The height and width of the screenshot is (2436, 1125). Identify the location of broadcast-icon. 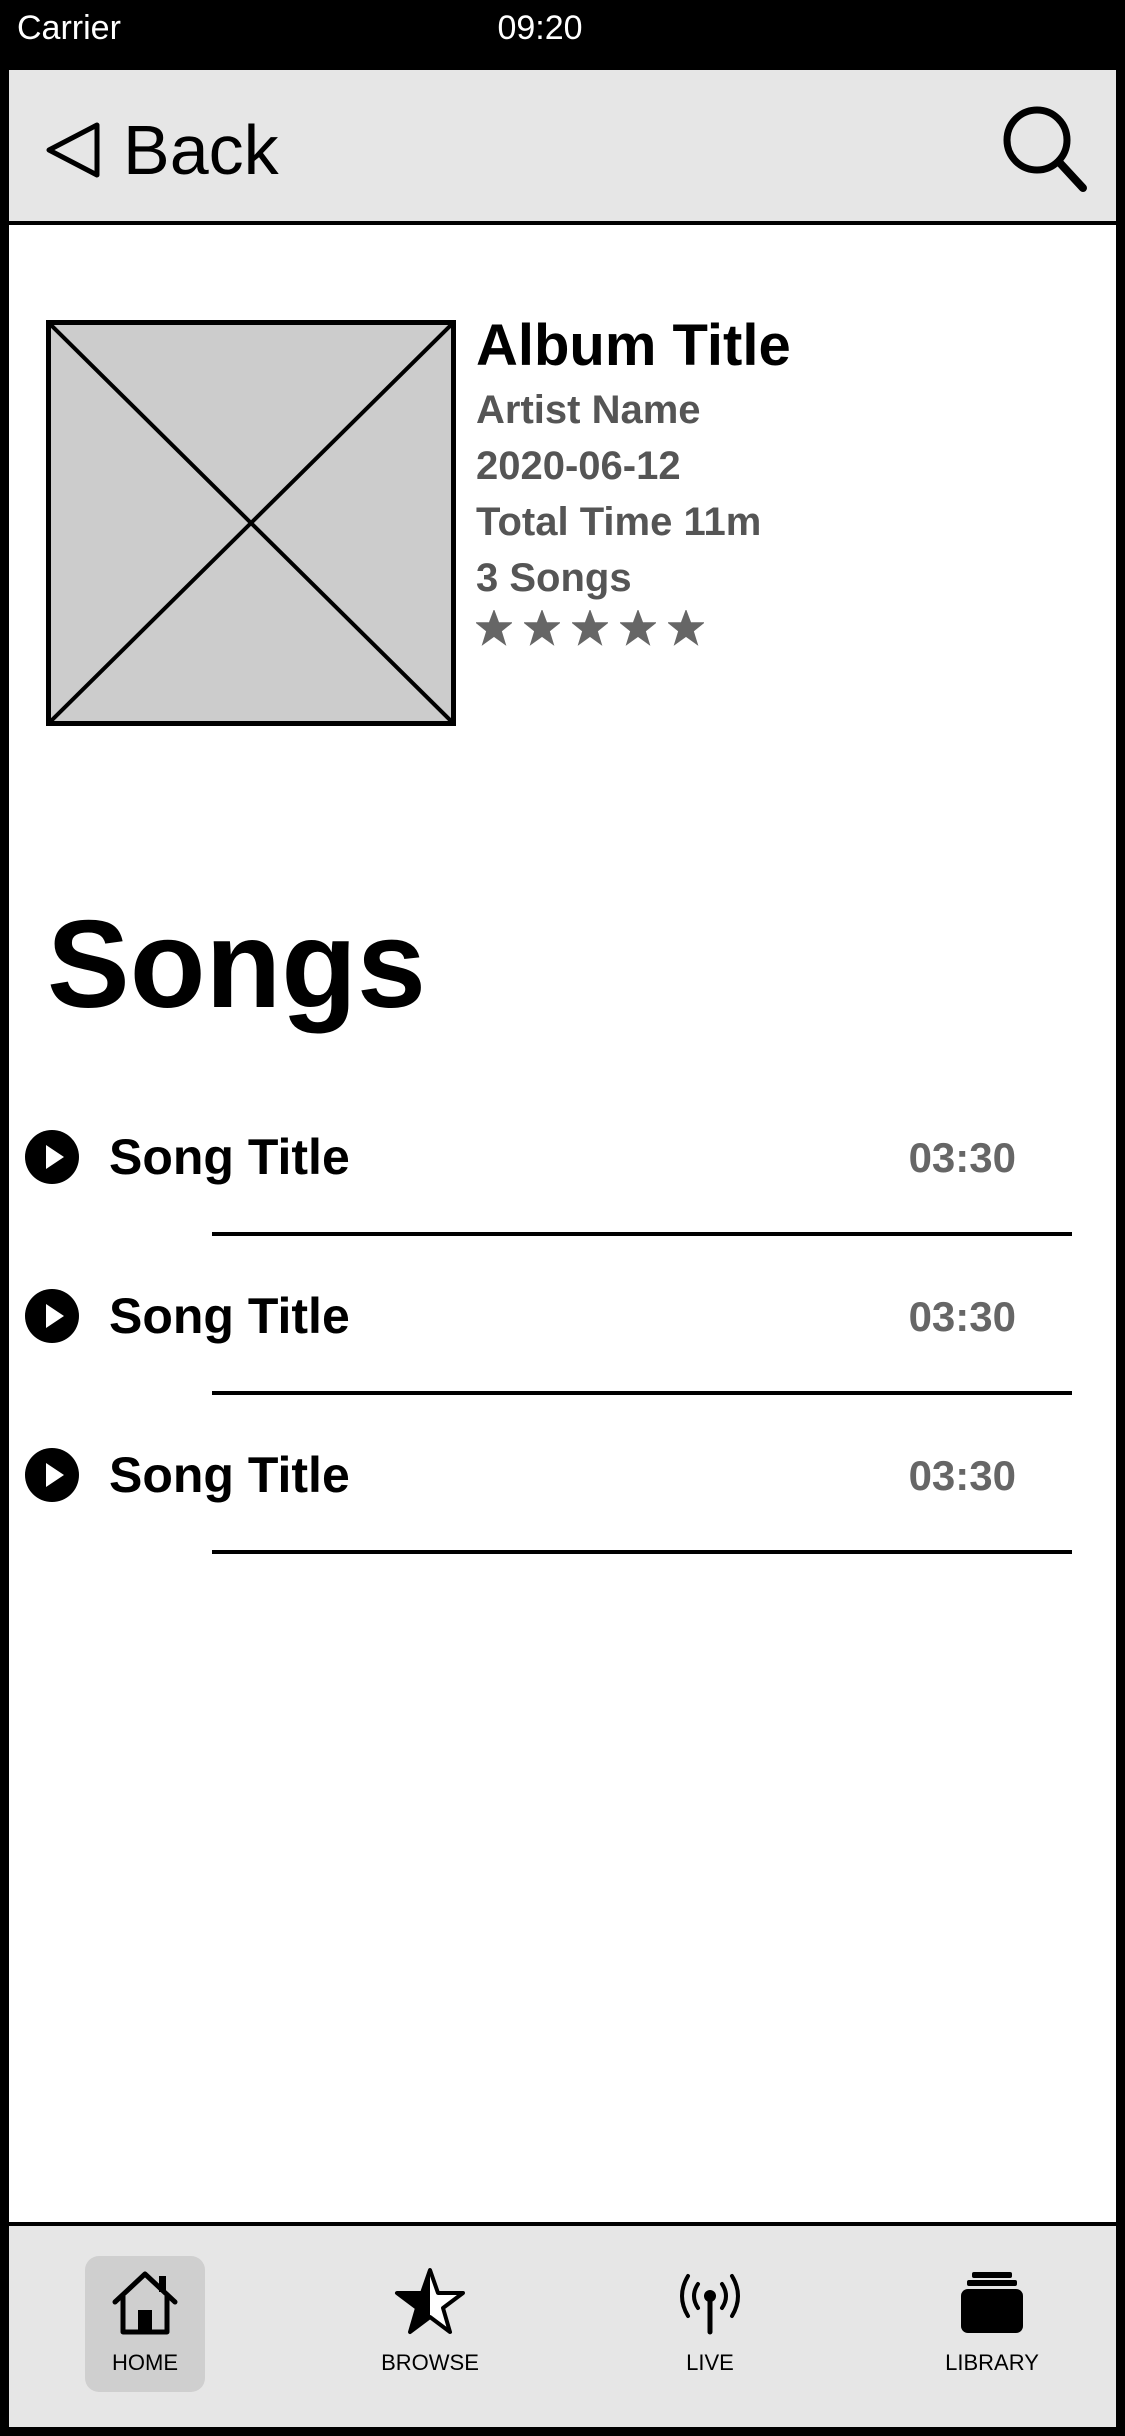
(710, 2304).